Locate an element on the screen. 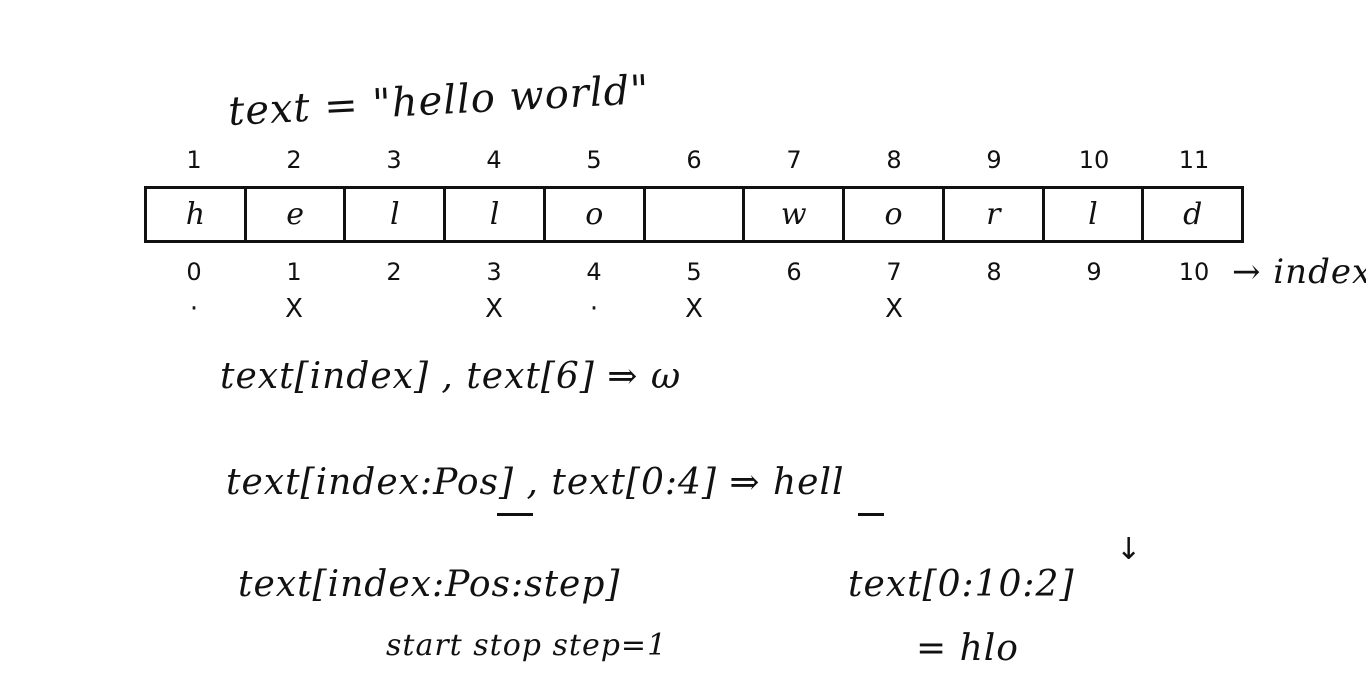  position-number: 4 is located at coordinates (494, 160).